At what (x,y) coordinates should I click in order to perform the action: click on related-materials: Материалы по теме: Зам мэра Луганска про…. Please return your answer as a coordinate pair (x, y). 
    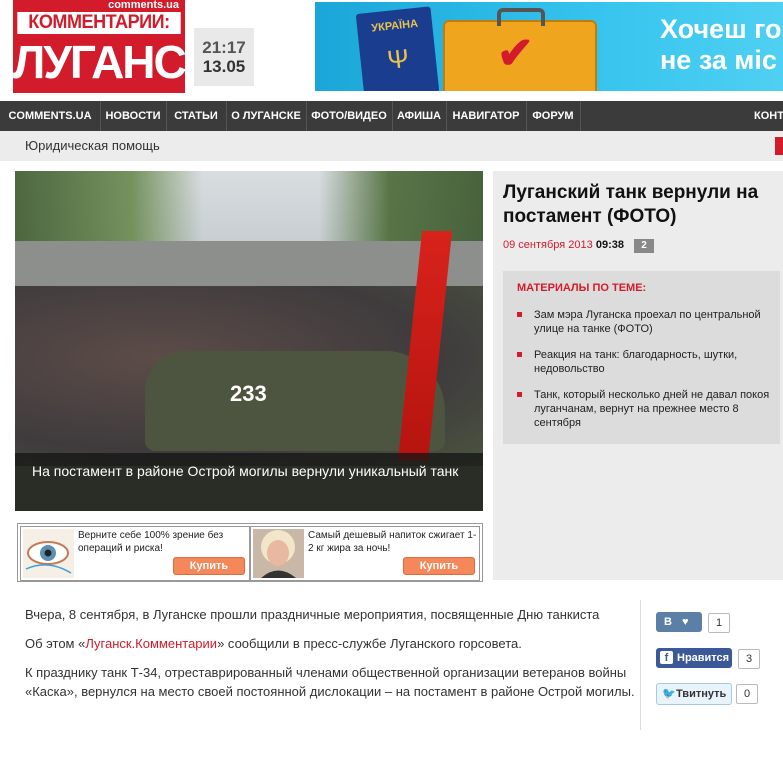
    Looking at the image, I should click on (641, 357).